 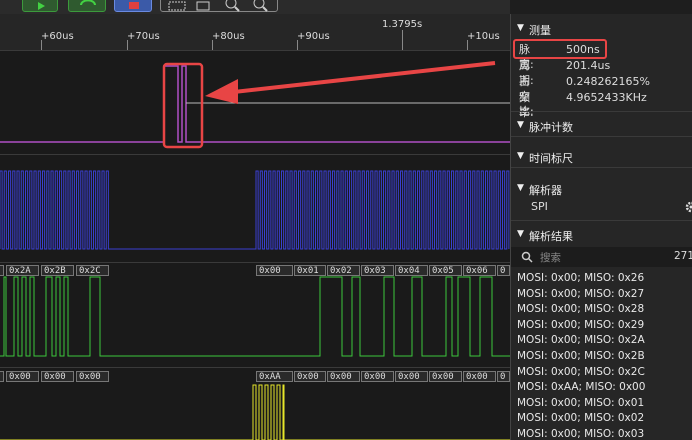 What do you see at coordinates (88, 3) in the screenshot?
I see `loop-icon` at bounding box center [88, 3].